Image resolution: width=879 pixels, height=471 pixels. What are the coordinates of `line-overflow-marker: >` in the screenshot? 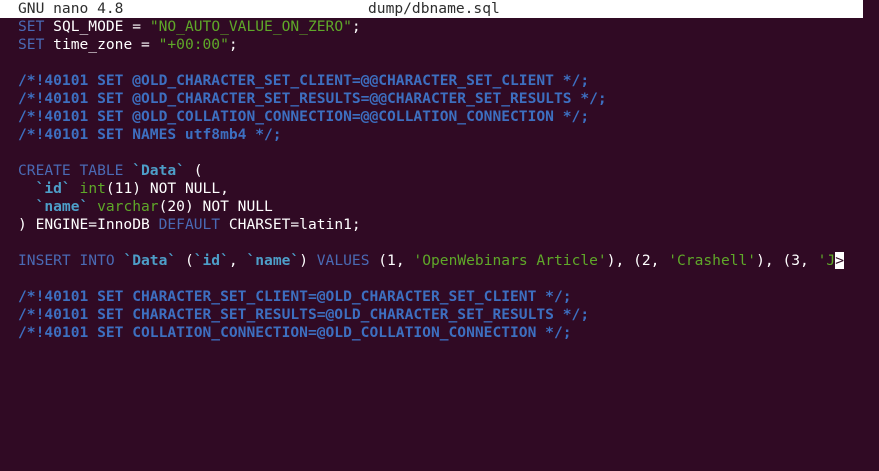 It's located at (839, 260).